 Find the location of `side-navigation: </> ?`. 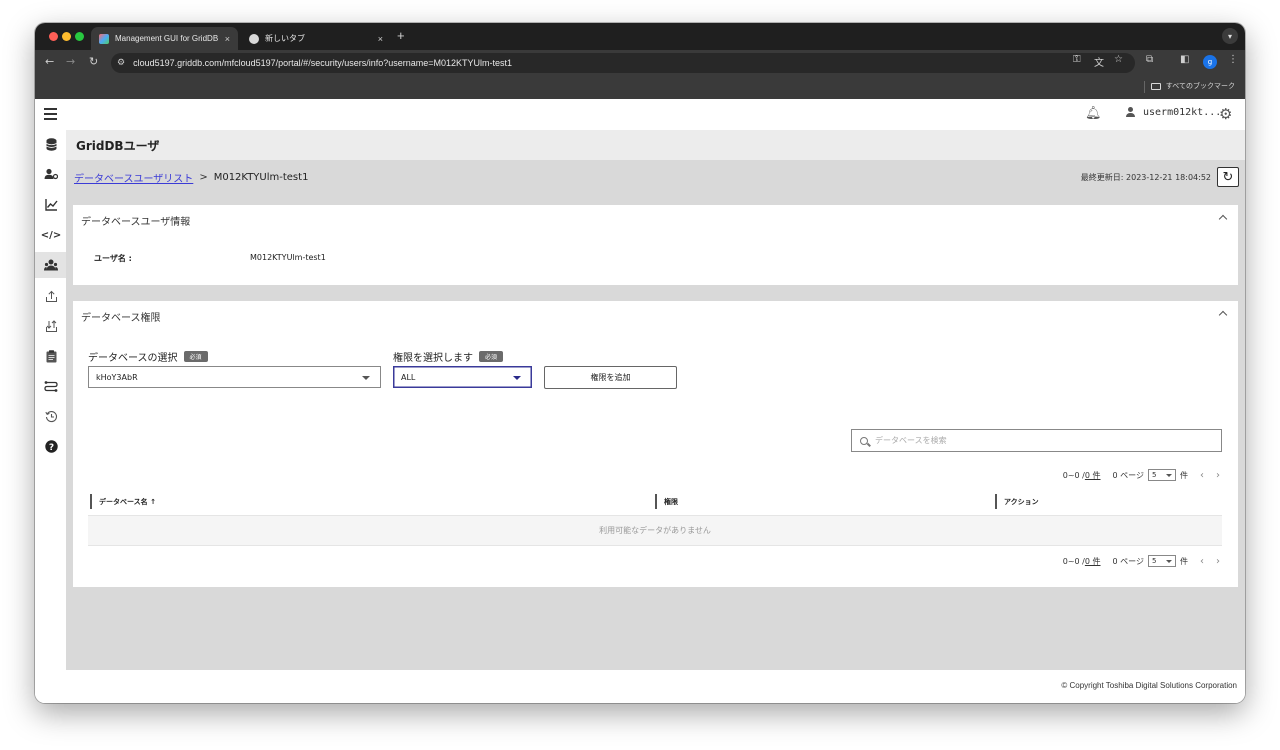

side-navigation: </> ? is located at coordinates (50, 416).